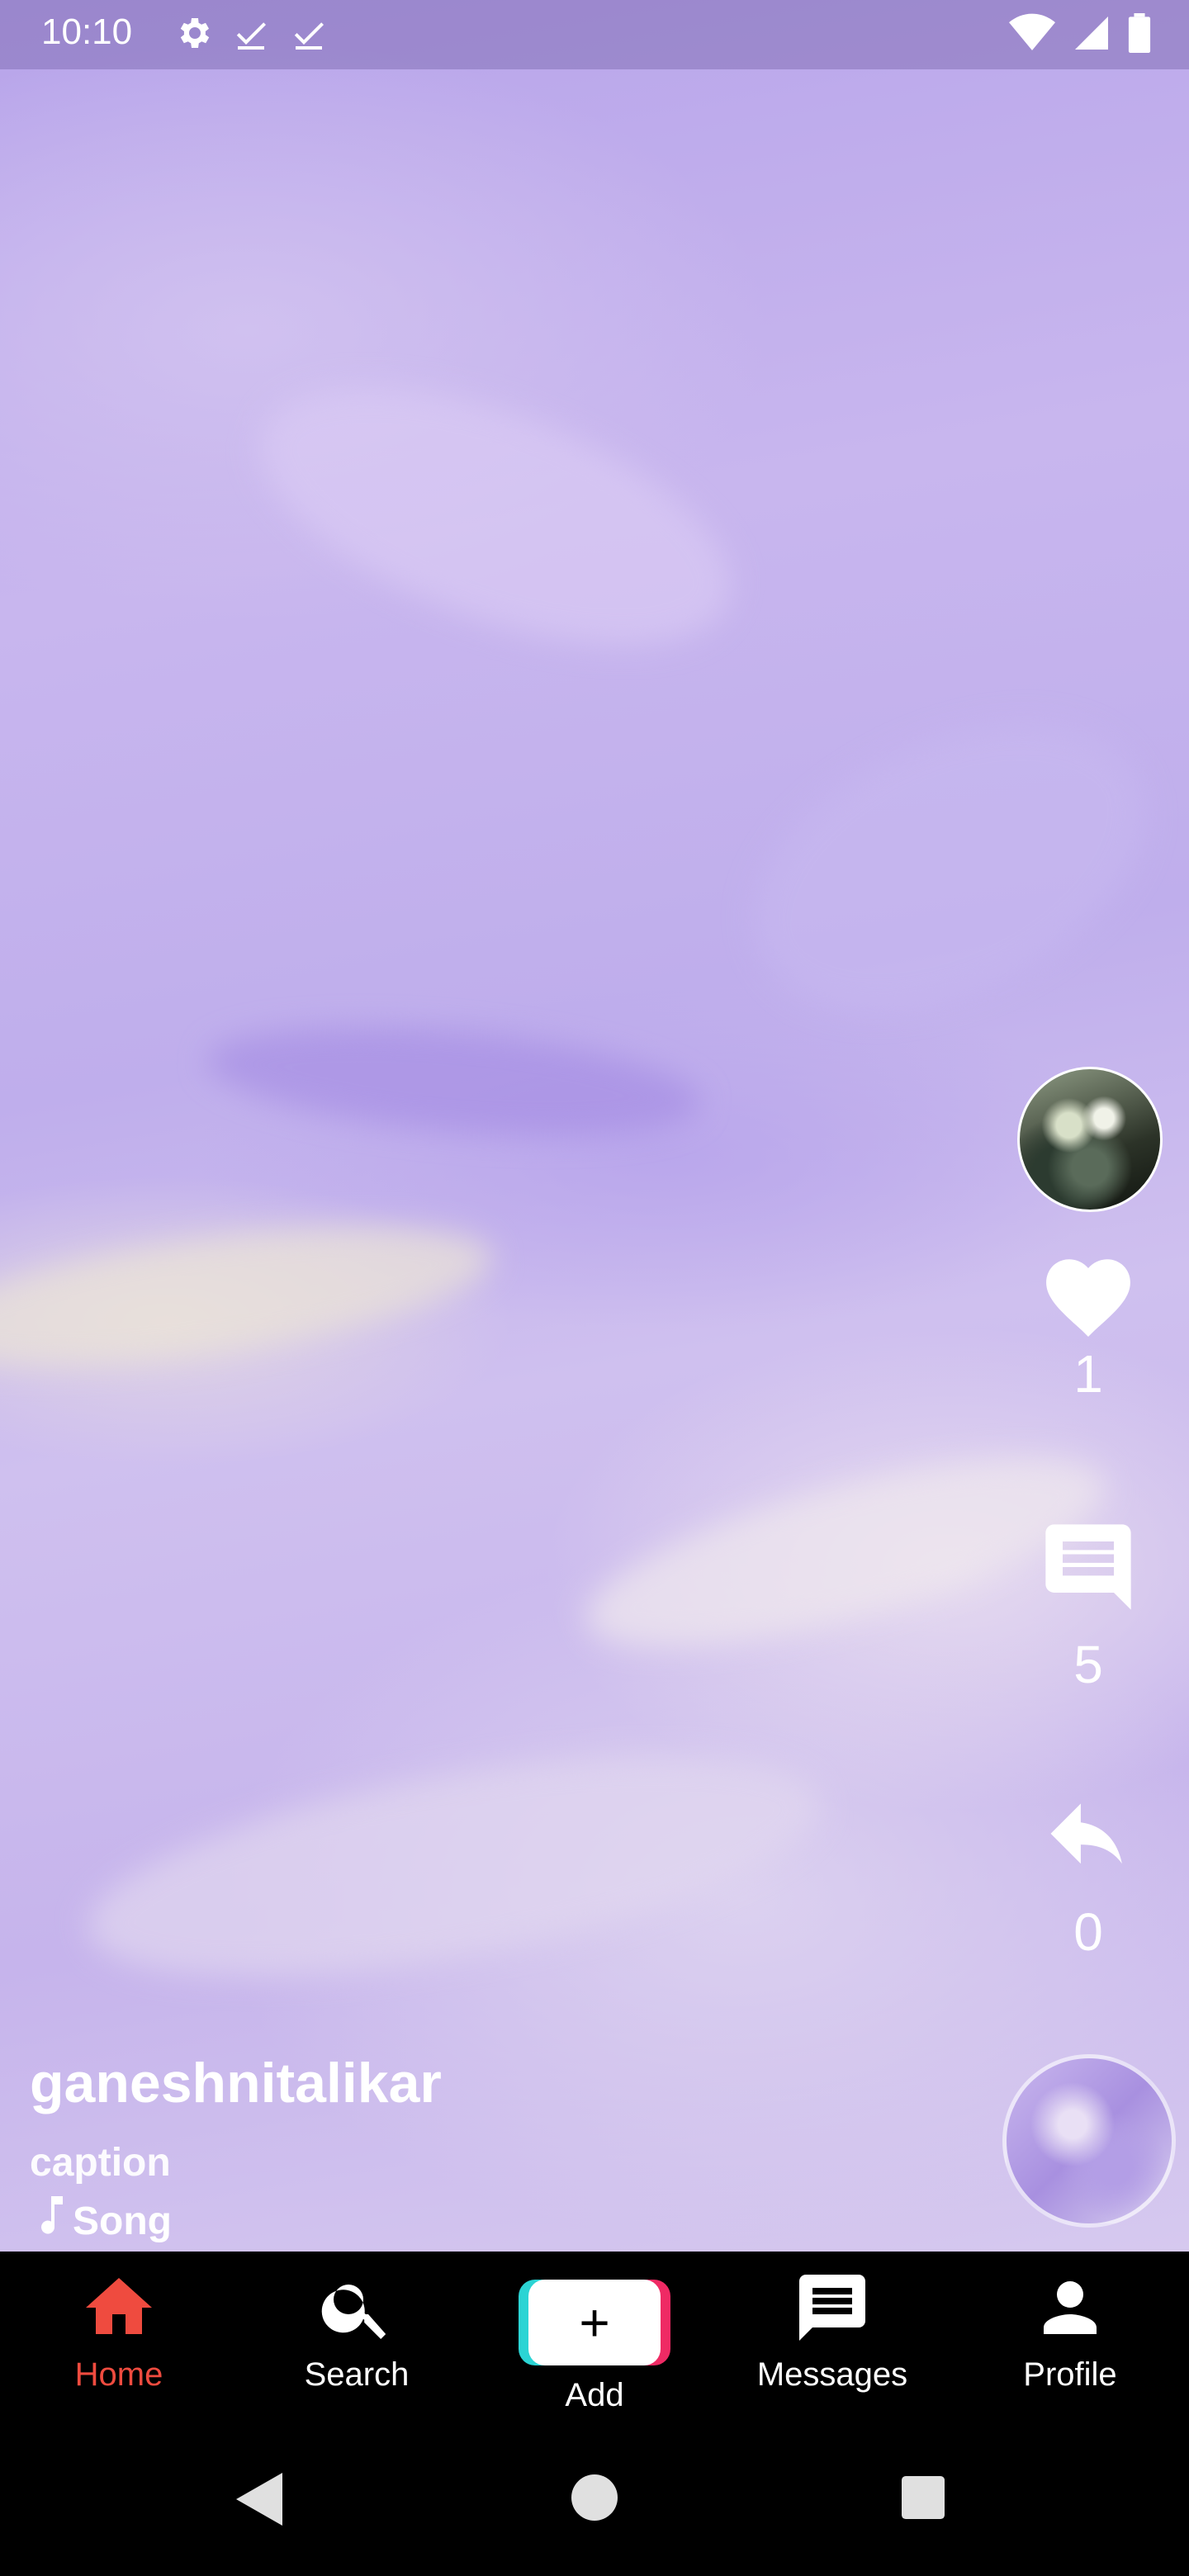 The width and height of the screenshot is (1189, 2576). I want to click on caption: caption, so click(100, 2163).